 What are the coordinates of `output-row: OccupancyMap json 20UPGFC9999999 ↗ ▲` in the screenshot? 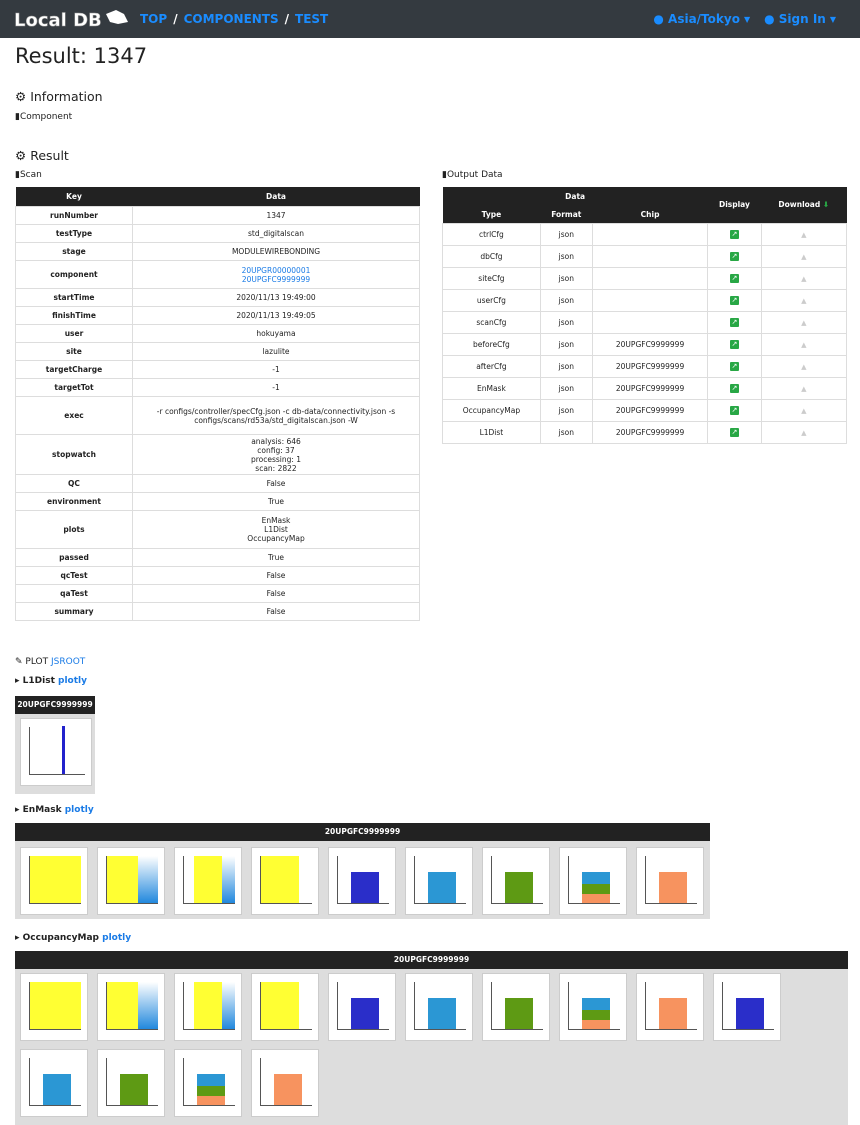 It's located at (645, 410).